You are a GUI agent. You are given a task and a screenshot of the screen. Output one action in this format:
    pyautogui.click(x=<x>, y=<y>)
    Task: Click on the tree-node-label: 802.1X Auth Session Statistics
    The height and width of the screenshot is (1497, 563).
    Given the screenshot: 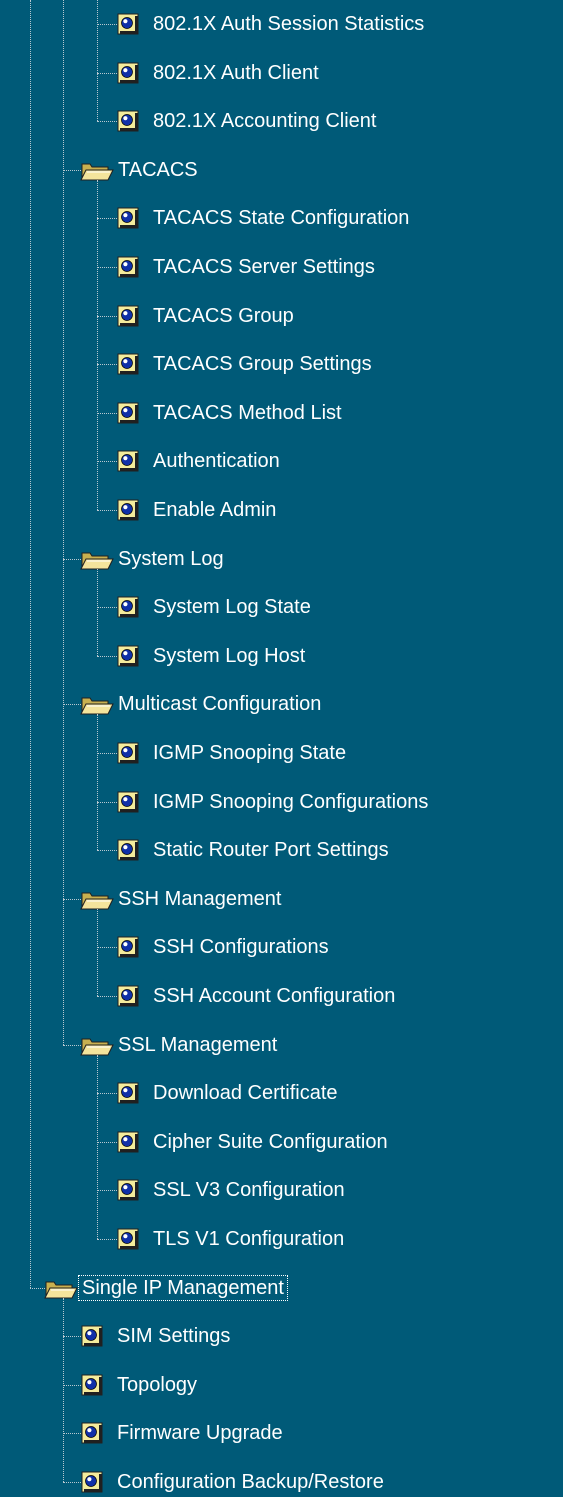 What is the action you would take?
    pyautogui.click(x=289, y=24)
    